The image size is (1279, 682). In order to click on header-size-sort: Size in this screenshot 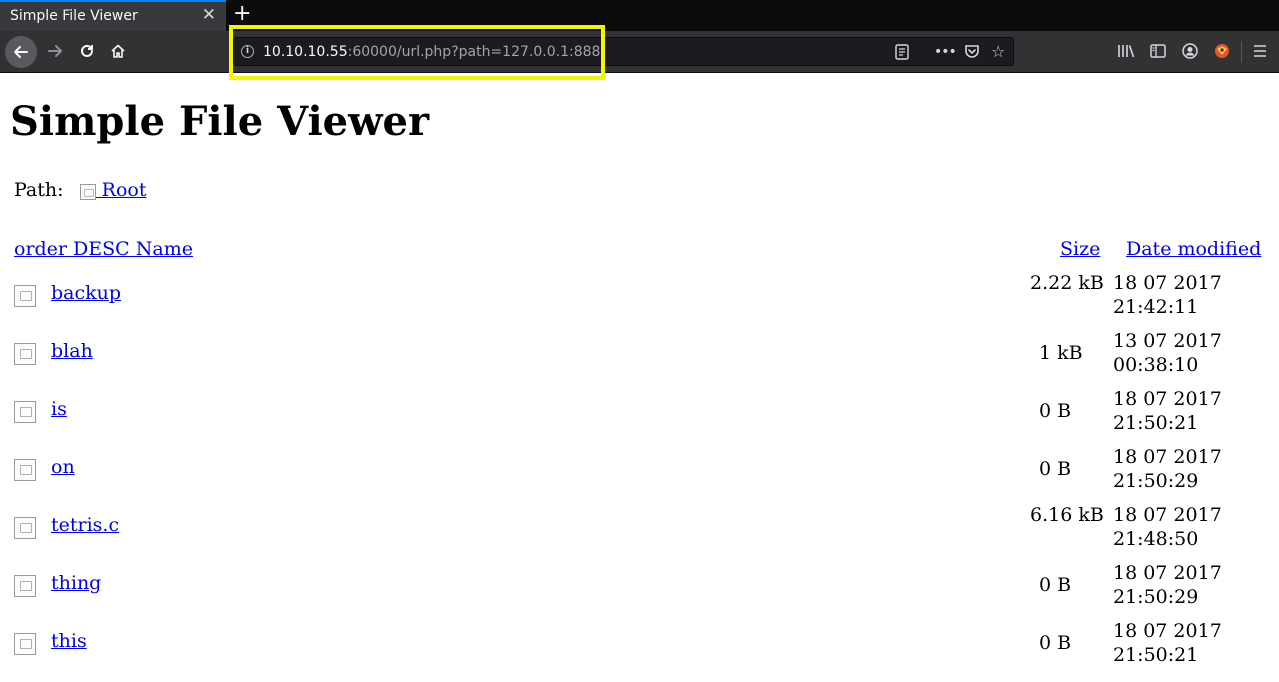, I will do `click(1080, 249)`.